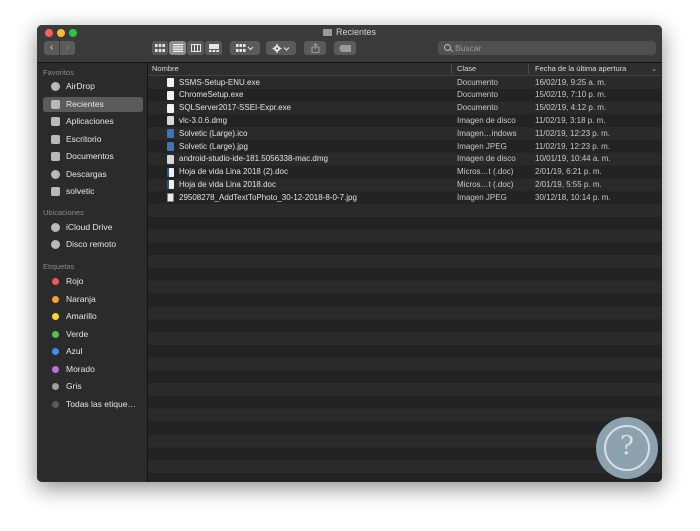 Image resolution: width=700 pixels, height=531 pixels. Describe the element at coordinates (356, 32) in the screenshot. I see `window-title-text: Recientes` at that location.